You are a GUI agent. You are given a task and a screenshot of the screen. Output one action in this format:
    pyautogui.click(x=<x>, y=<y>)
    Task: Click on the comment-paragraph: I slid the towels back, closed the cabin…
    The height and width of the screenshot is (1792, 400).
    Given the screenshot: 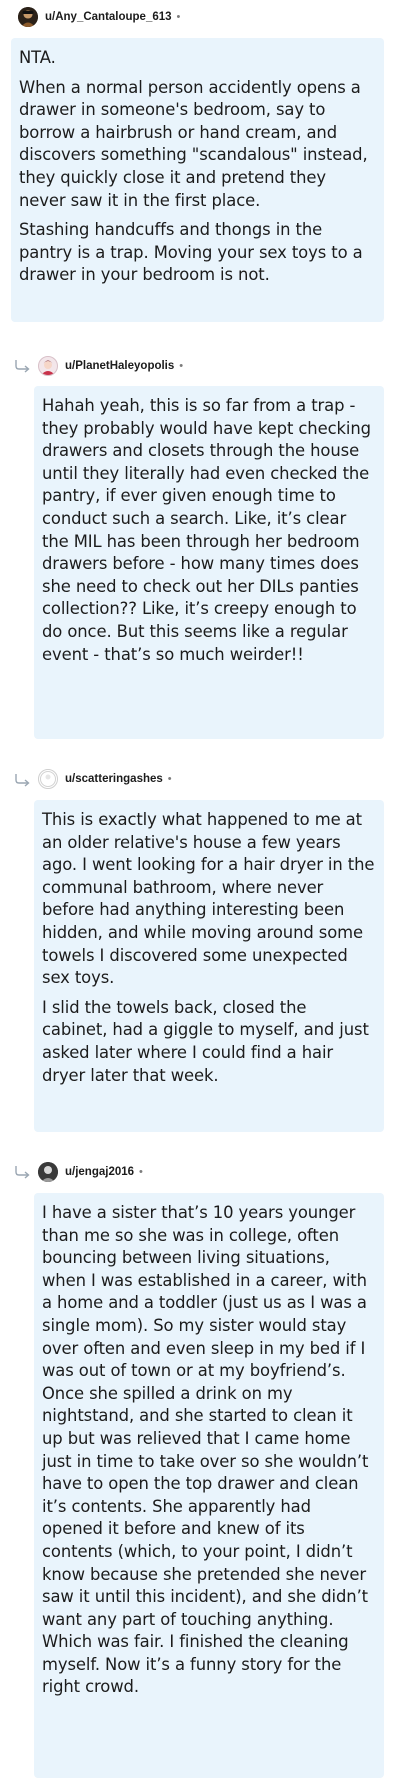 What is the action you would take?
    pyautogui.click(x=205, y=1041)
    